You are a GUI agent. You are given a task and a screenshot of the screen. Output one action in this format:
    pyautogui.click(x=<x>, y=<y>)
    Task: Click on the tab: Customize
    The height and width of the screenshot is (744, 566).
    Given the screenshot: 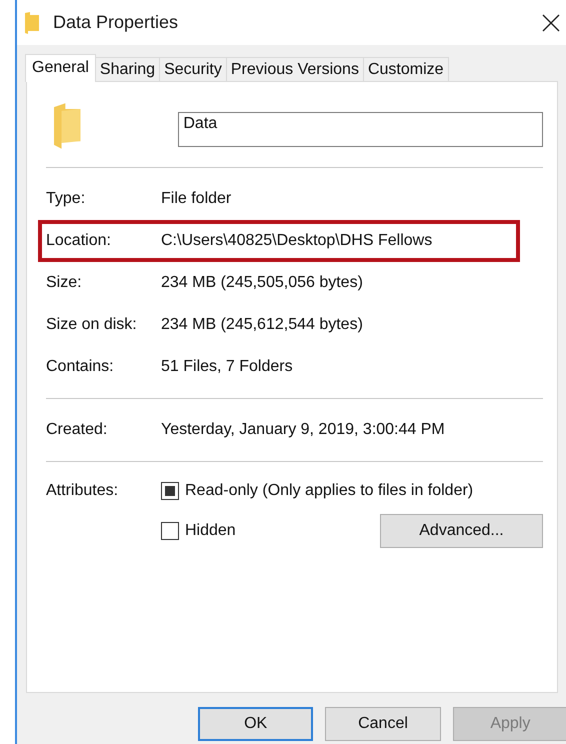 What is the action you would take?
    pyautogui.click(x=405, y=69)
    